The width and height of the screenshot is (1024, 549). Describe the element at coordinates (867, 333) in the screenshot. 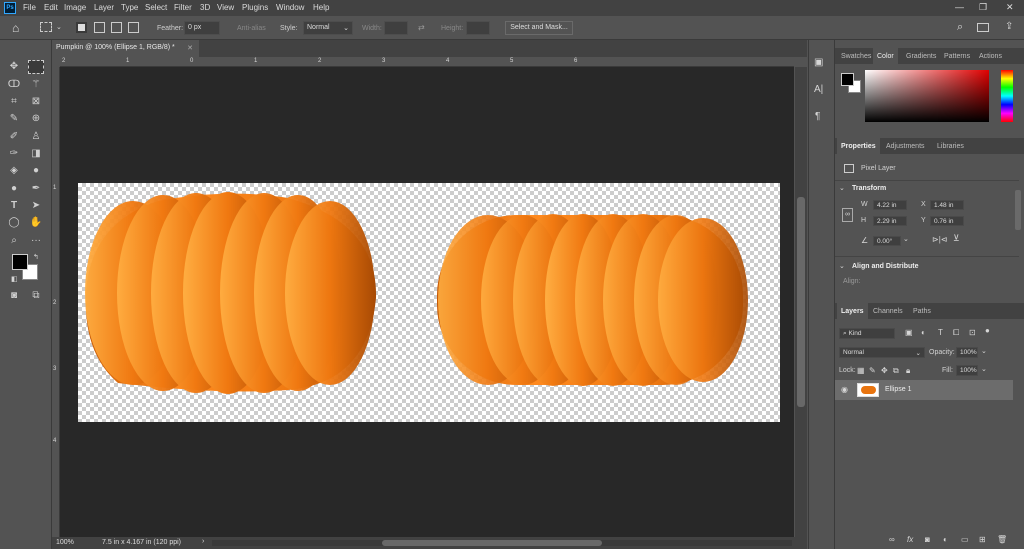

I see `filter-kind-select: ⌕ Kind` at that location.